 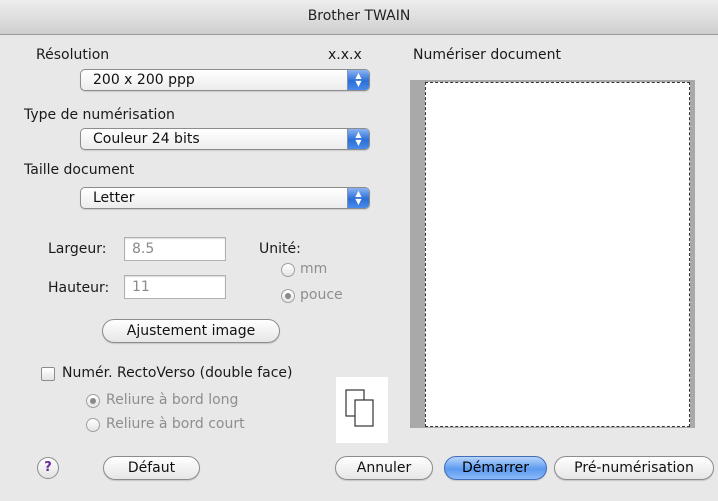 I want to click on two-pages-icon, so click(x=359, y=408).